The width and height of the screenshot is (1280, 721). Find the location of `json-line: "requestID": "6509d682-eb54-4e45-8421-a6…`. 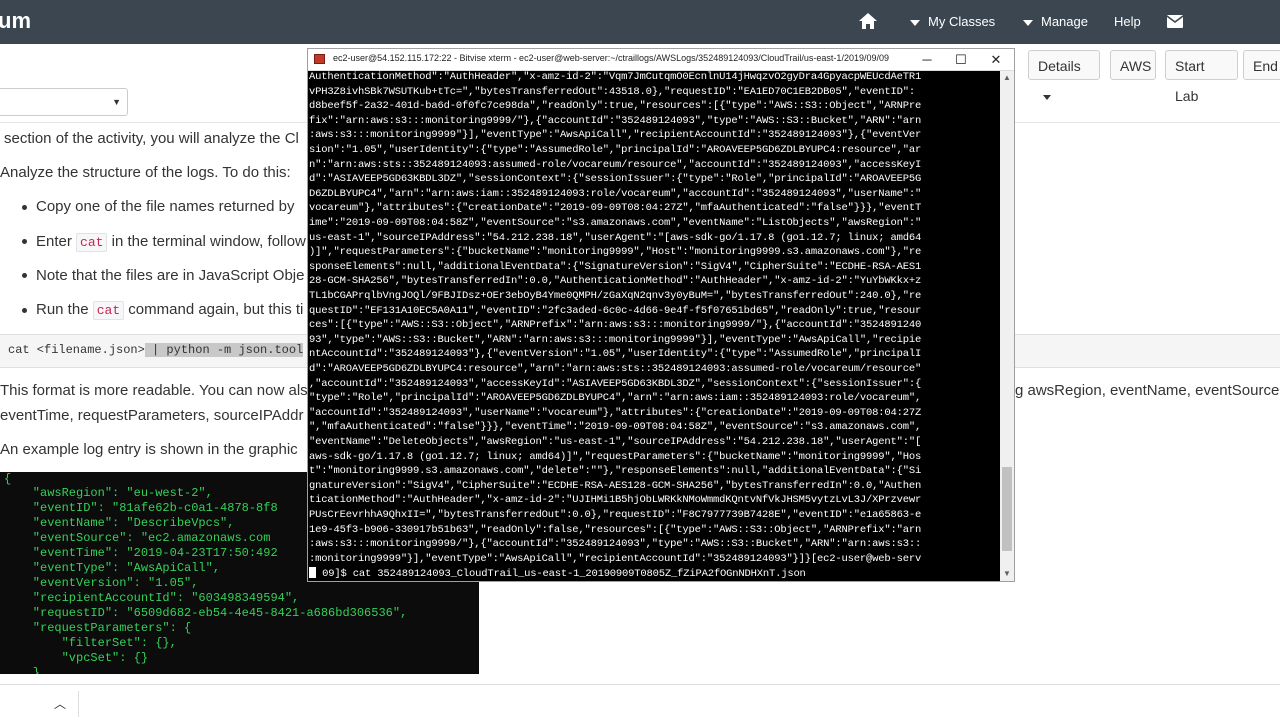

json-line: "requestID": "6509d682-eb54-4e45-8421-a6… is located at coordinates (206, 613).